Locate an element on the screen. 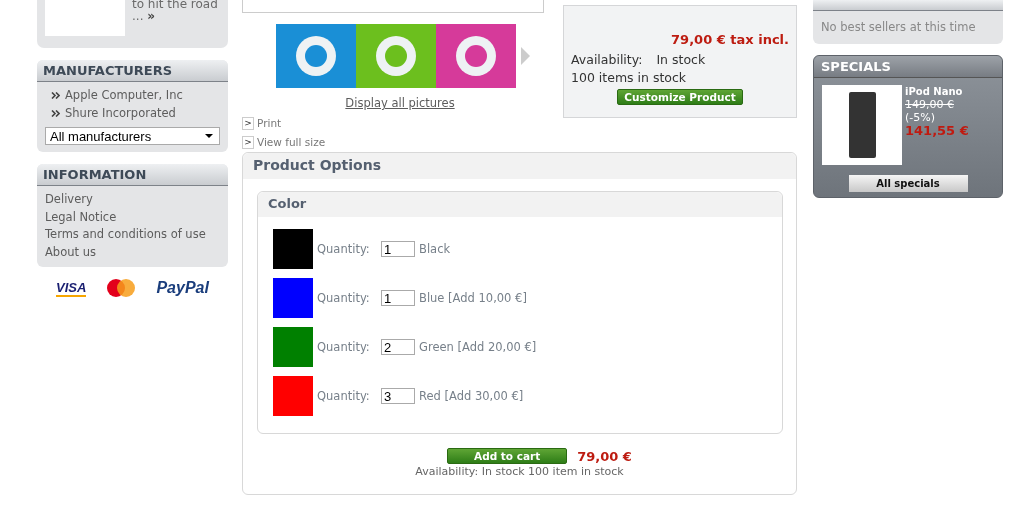 The width and height of the screenshot is (1015, 507). information-link: About us is located at coordinates (132, 252).